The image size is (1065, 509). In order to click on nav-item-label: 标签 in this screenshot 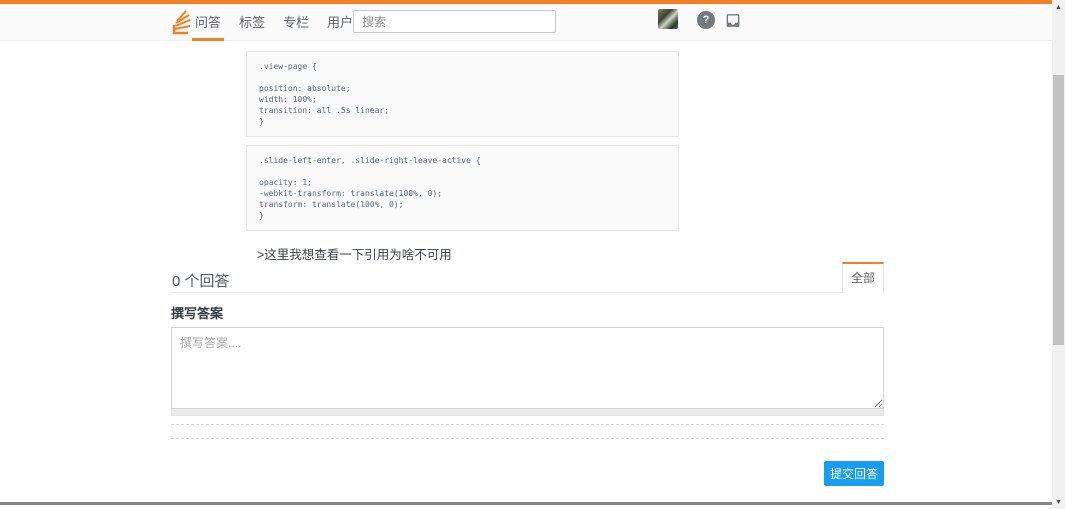, I will do `click(252, 22)`.